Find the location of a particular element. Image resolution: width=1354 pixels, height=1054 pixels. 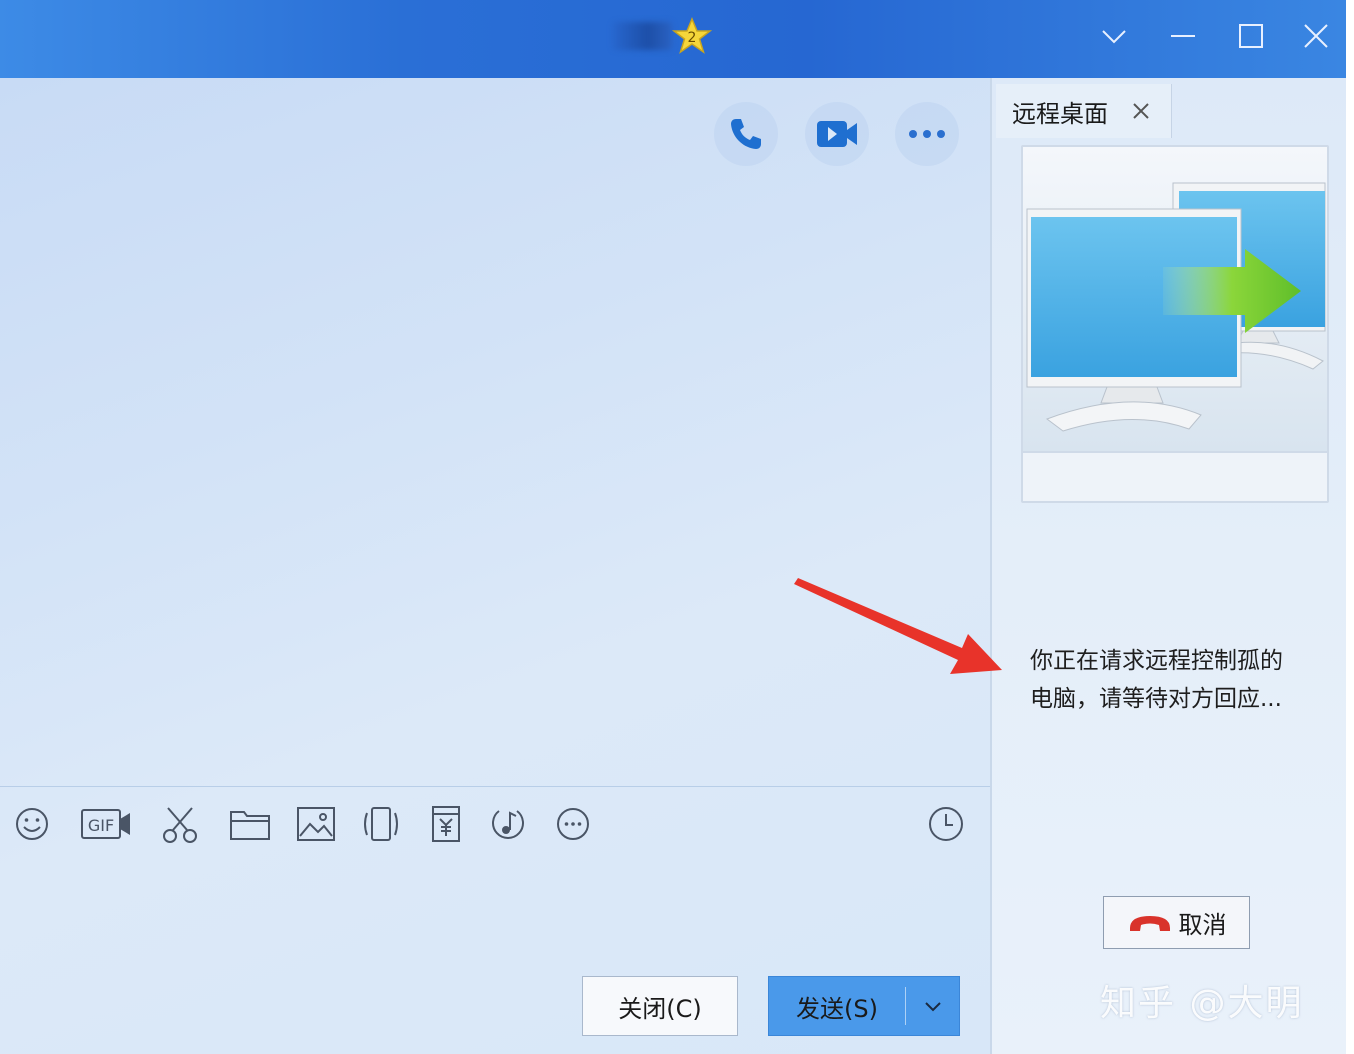

maximize-button is located at coordinates (1251, 36).